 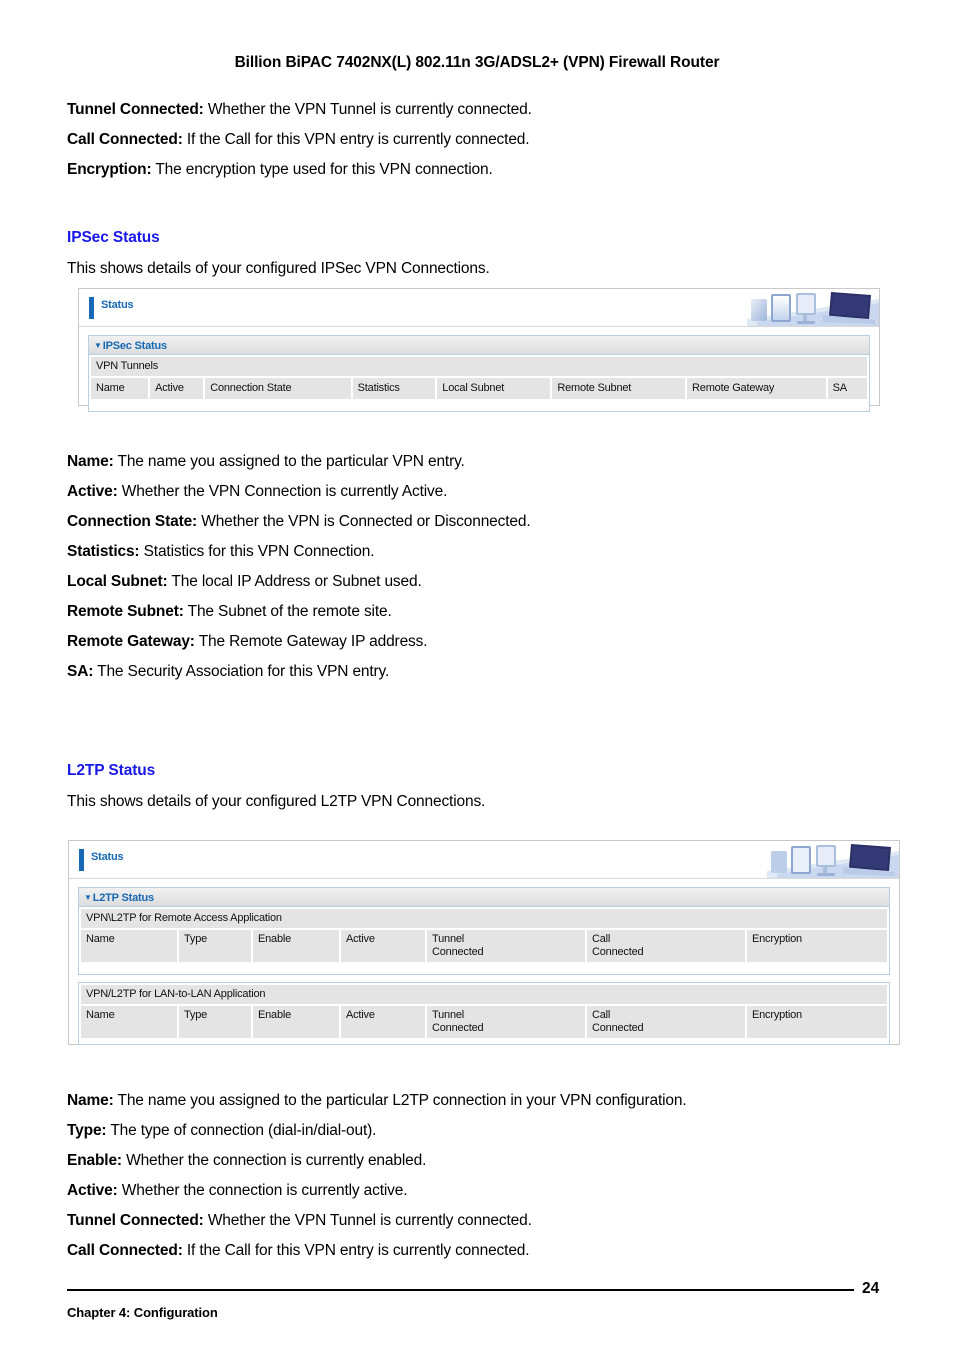 What do you see at coordinates (142, 1312) in the screenshot?
I see `footer-chapter-label: Chapter 4: Configuration` at bounding box center [142, 1312].